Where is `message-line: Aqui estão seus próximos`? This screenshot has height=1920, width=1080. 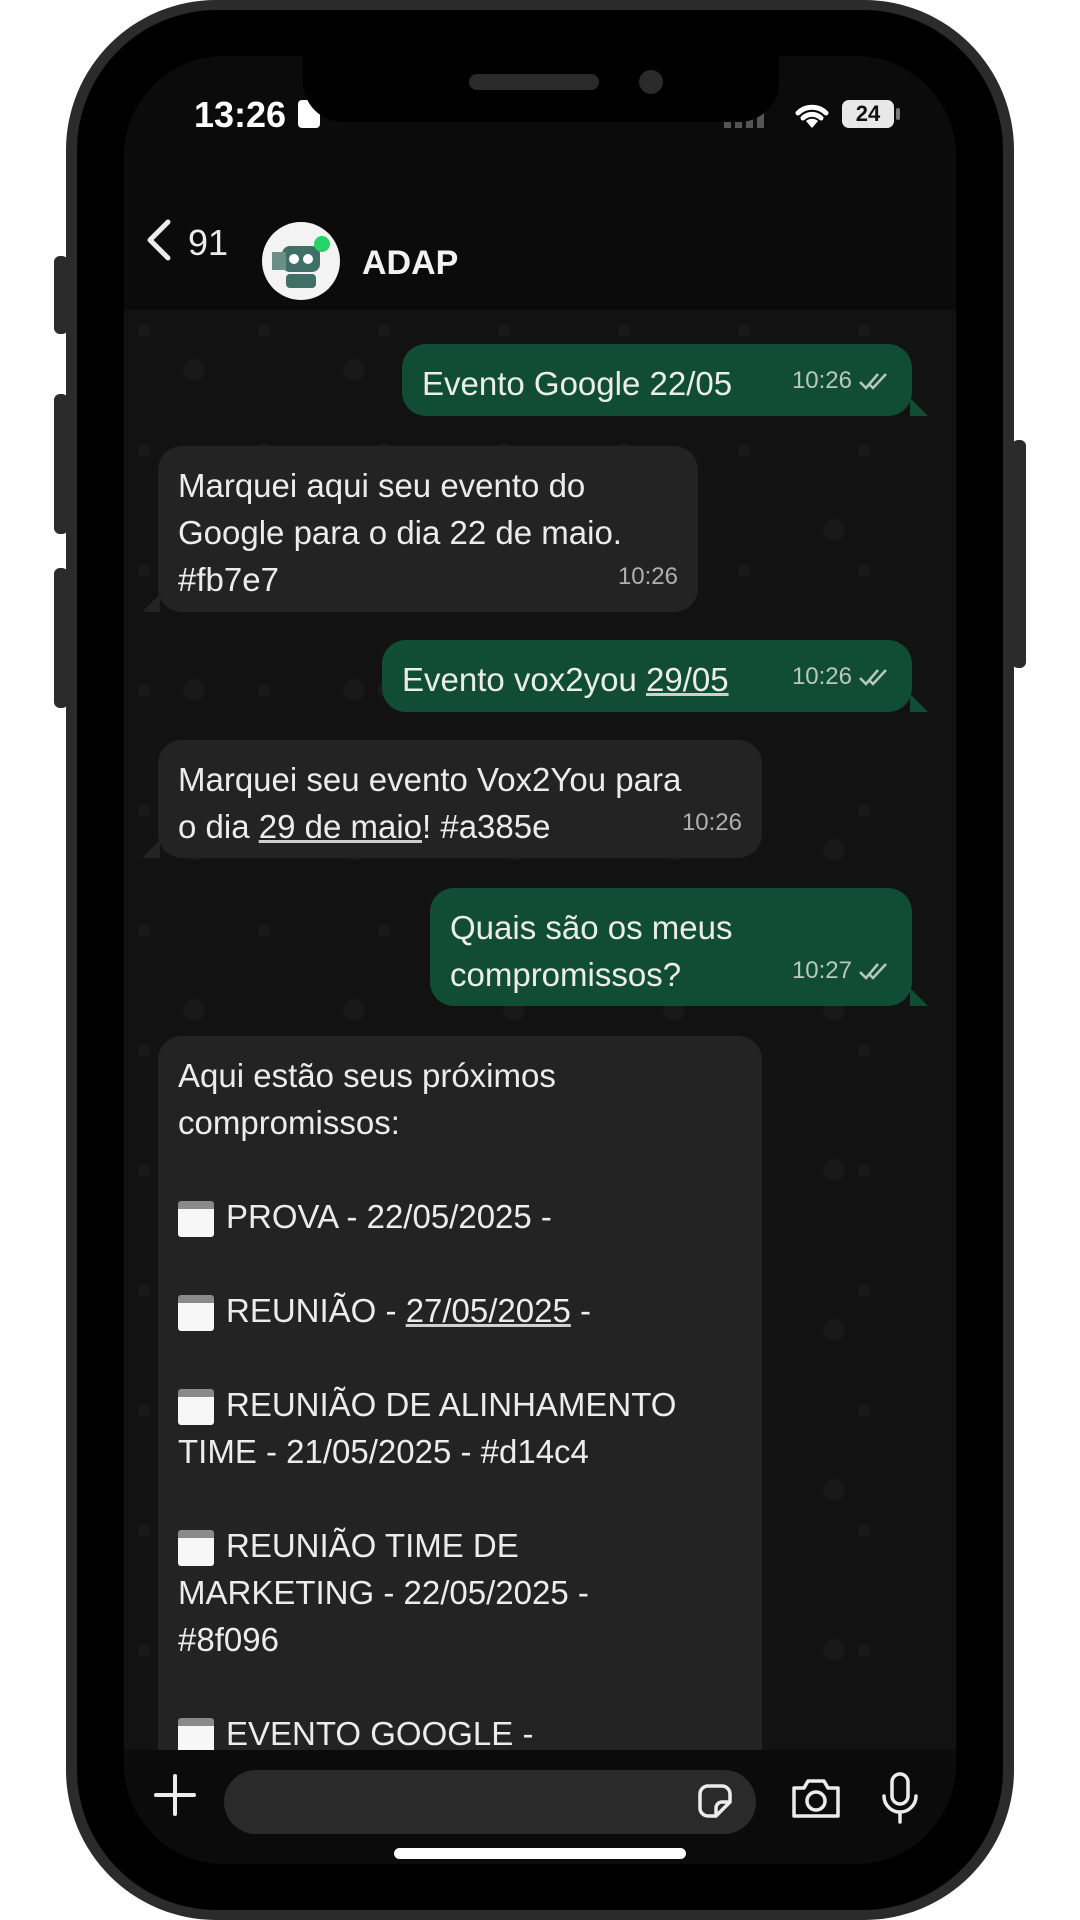 message-line: Aqui estão seus próximos is located at coordinates (367, 1075).